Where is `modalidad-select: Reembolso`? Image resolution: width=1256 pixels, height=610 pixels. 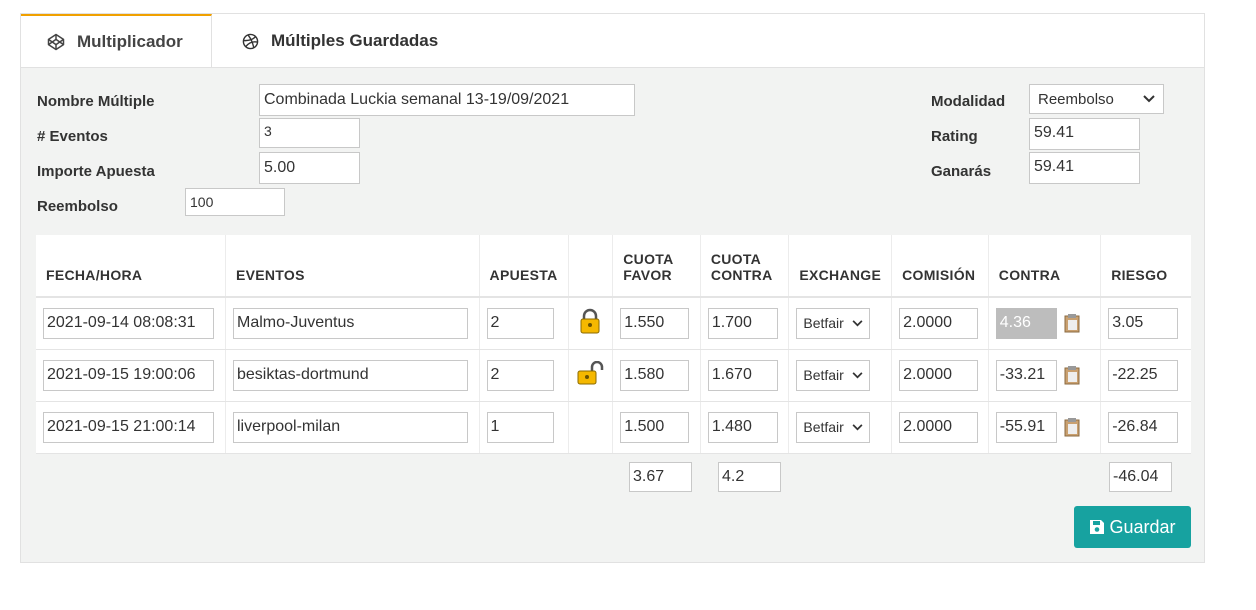 modalidad-select: Reembolso is located at coordinates (1096, 99).